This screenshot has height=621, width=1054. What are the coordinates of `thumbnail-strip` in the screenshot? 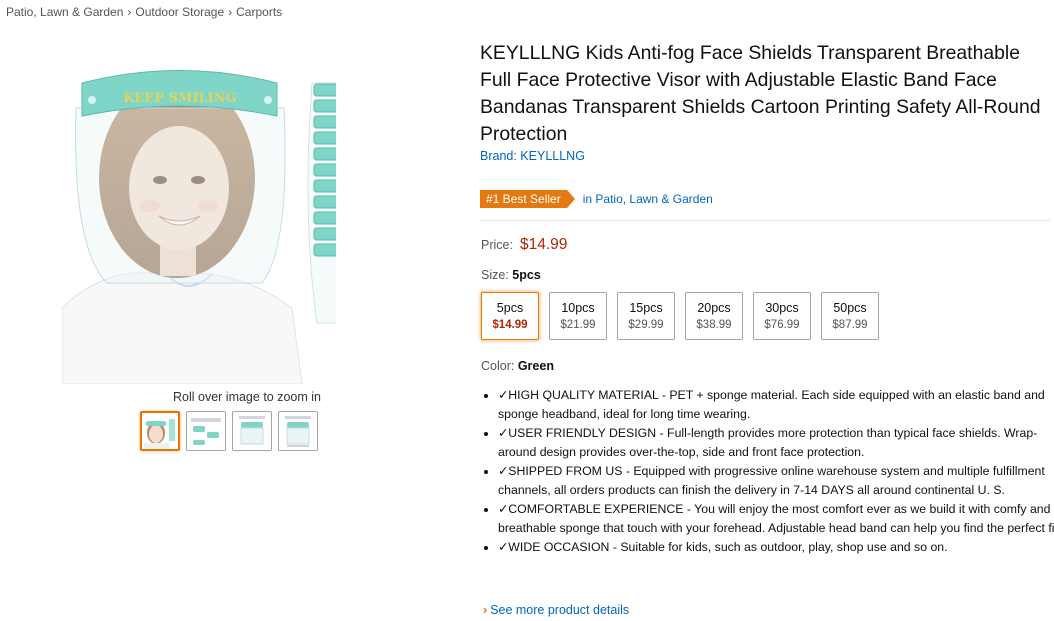 It's located at (229, 431).